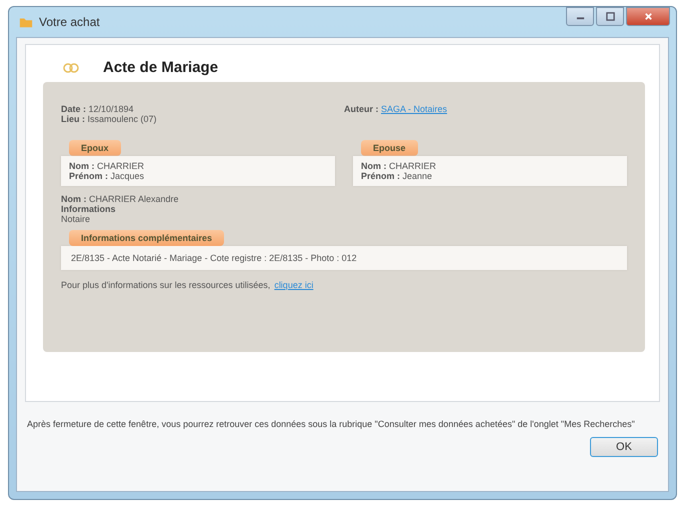  Describe the element at coordinates (294, 285) in the screenshot. I see `more-info-link: cliquez ici` at that location.